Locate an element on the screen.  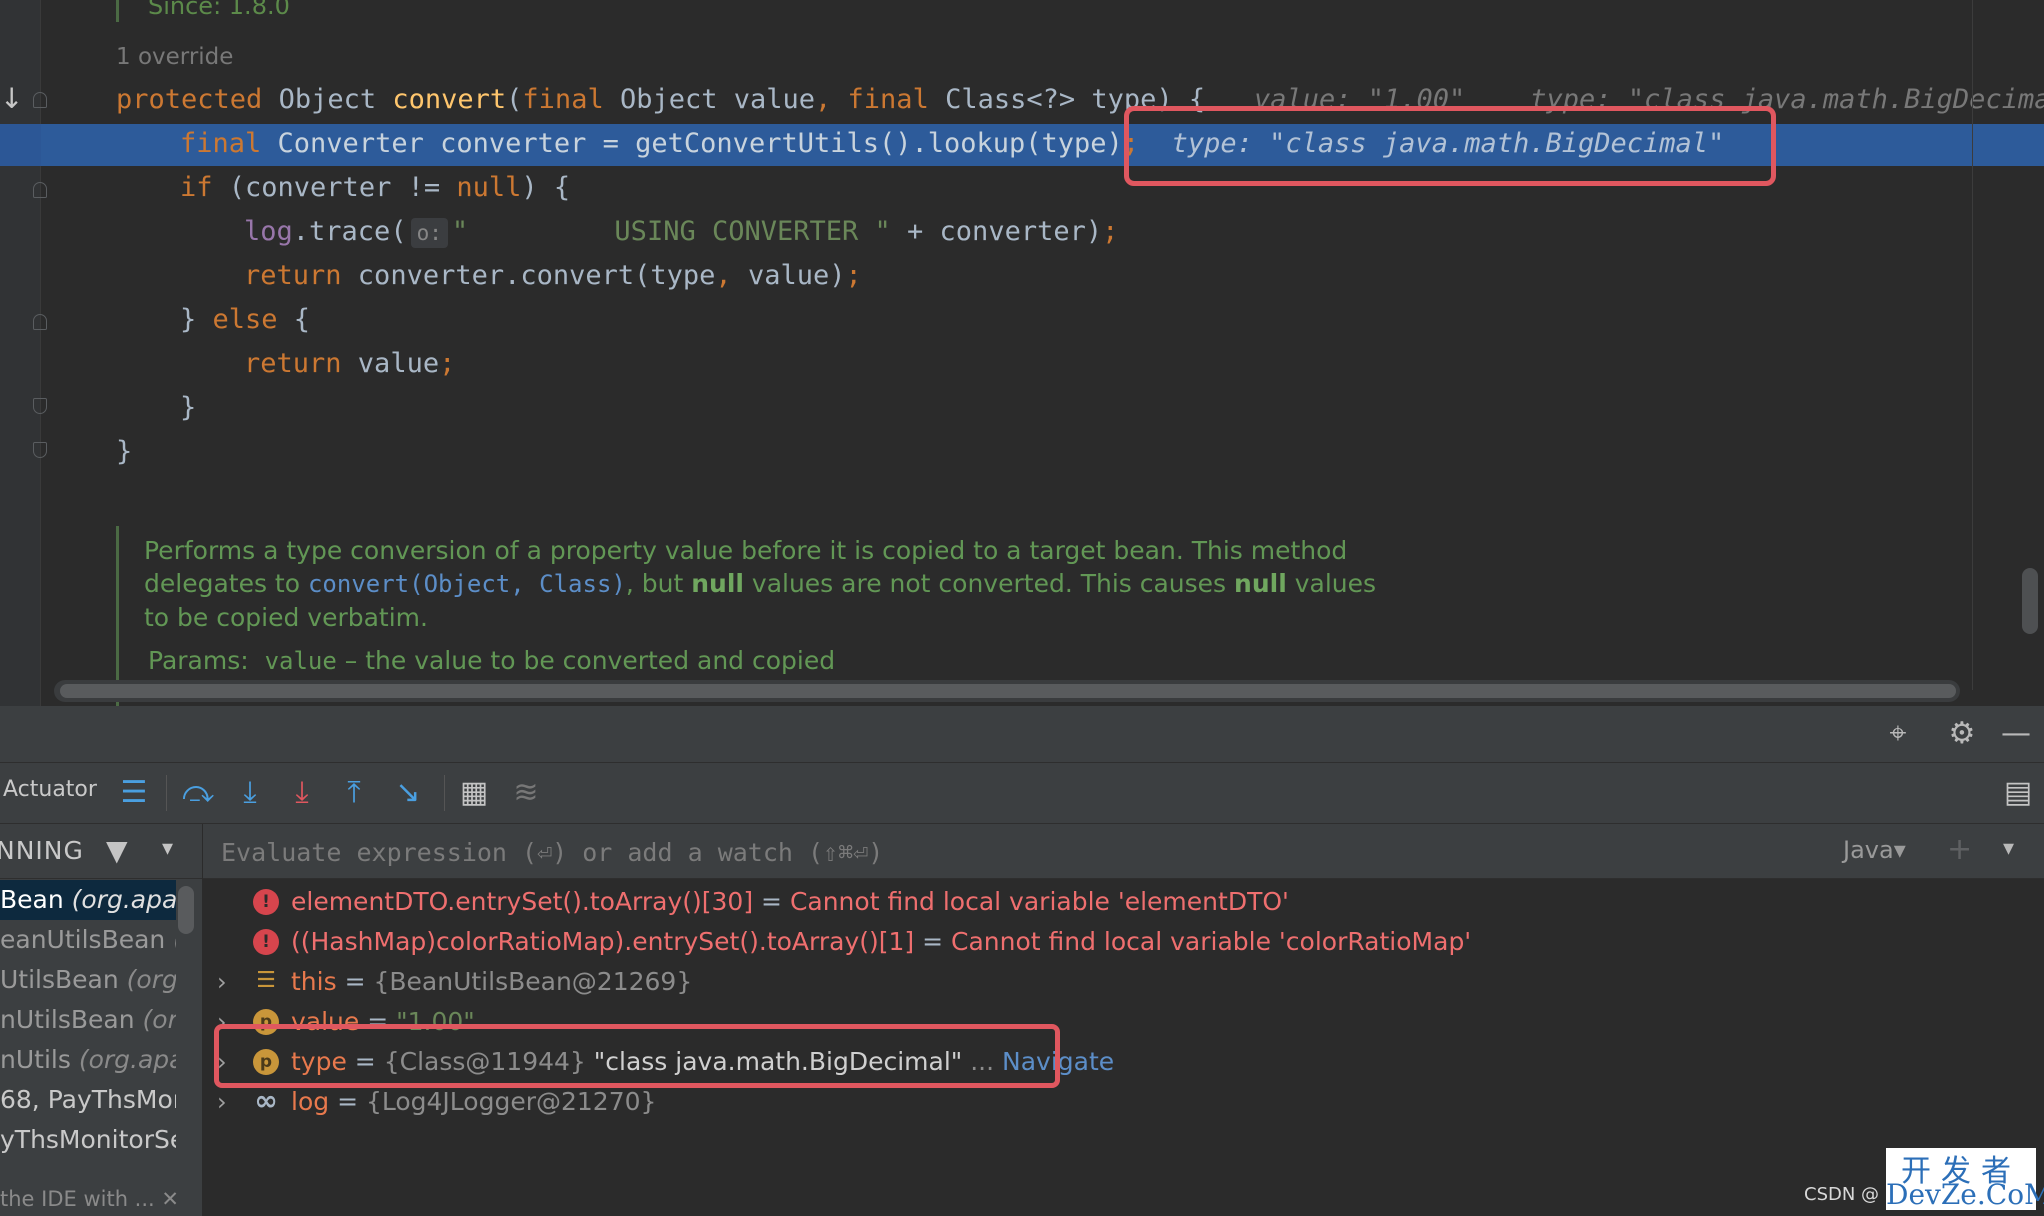
frame-item: Bean (org.apac is located at coordinates (88, 900).